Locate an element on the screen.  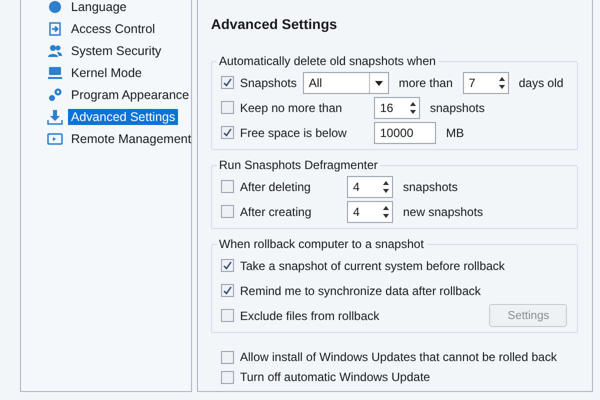
option-label: Remind me to synchronize data after rollback is located at coordinates (360, 291).